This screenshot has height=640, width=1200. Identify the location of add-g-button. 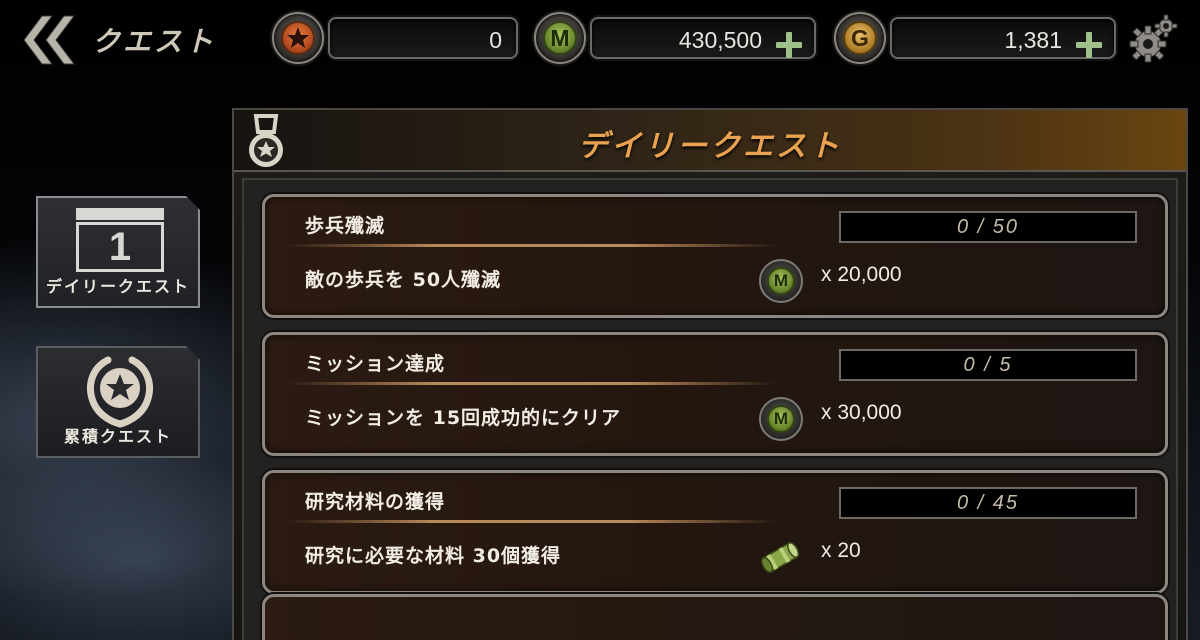
(1089, 45).